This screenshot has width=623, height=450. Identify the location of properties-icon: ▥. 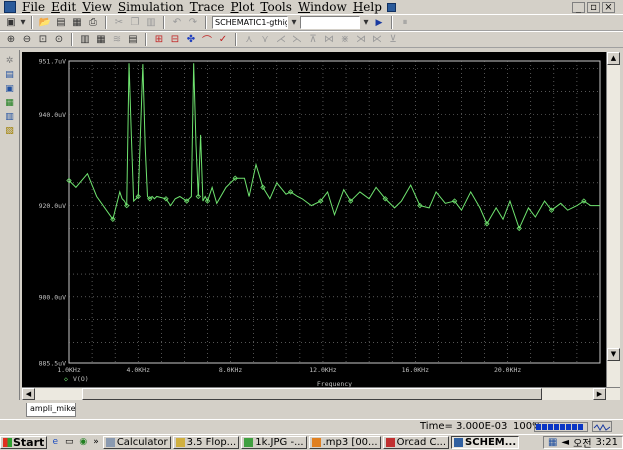
(10, 117).